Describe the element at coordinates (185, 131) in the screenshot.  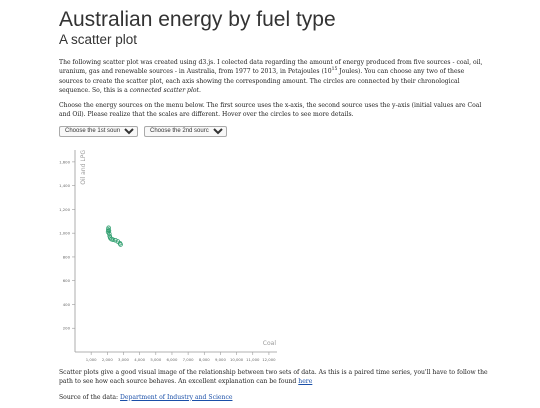
I see `second-source-select: Choose the 2nd source` at that location.